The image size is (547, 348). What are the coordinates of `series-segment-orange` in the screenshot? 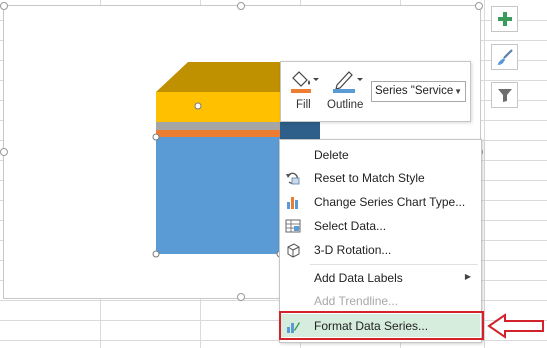 It's located at (218, 133).